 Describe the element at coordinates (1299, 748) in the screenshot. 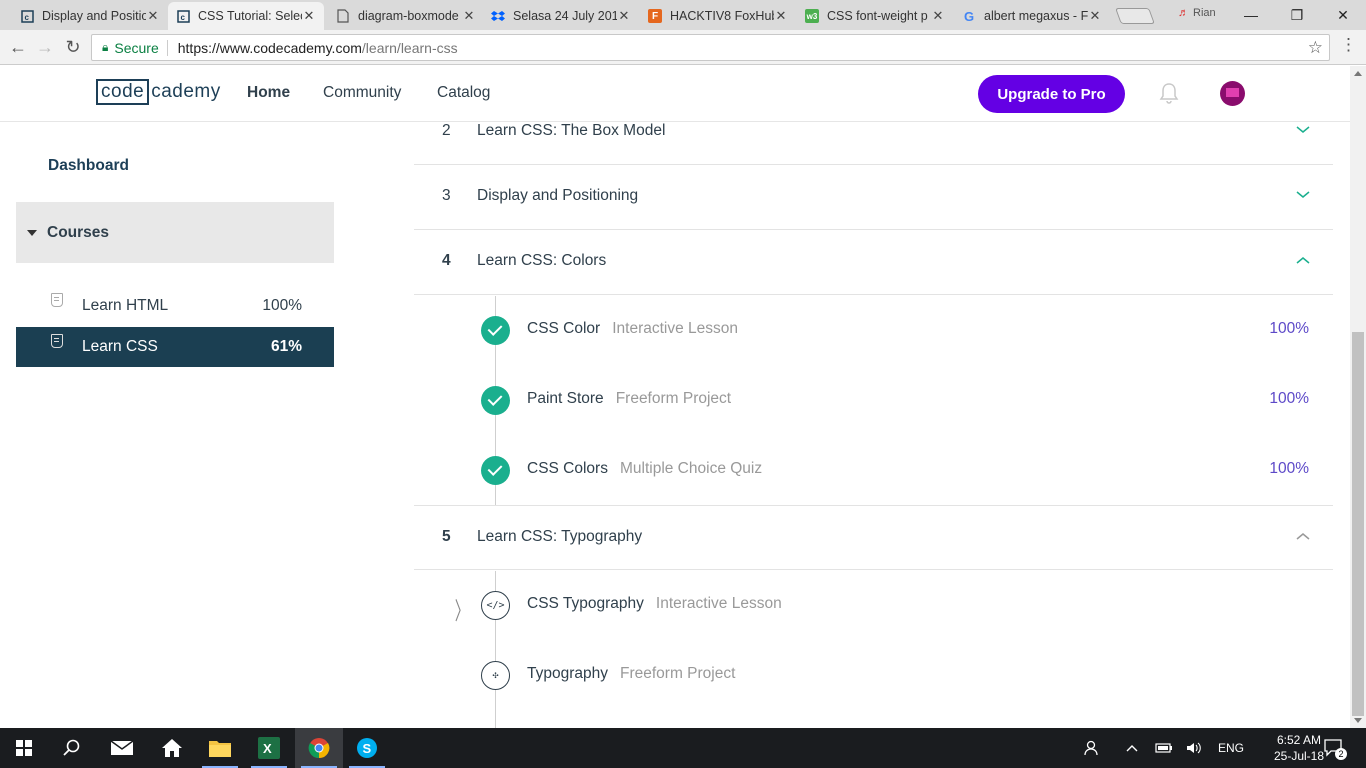

I see `system-clock: 6:52 AM 25-Jul-18` at that location.